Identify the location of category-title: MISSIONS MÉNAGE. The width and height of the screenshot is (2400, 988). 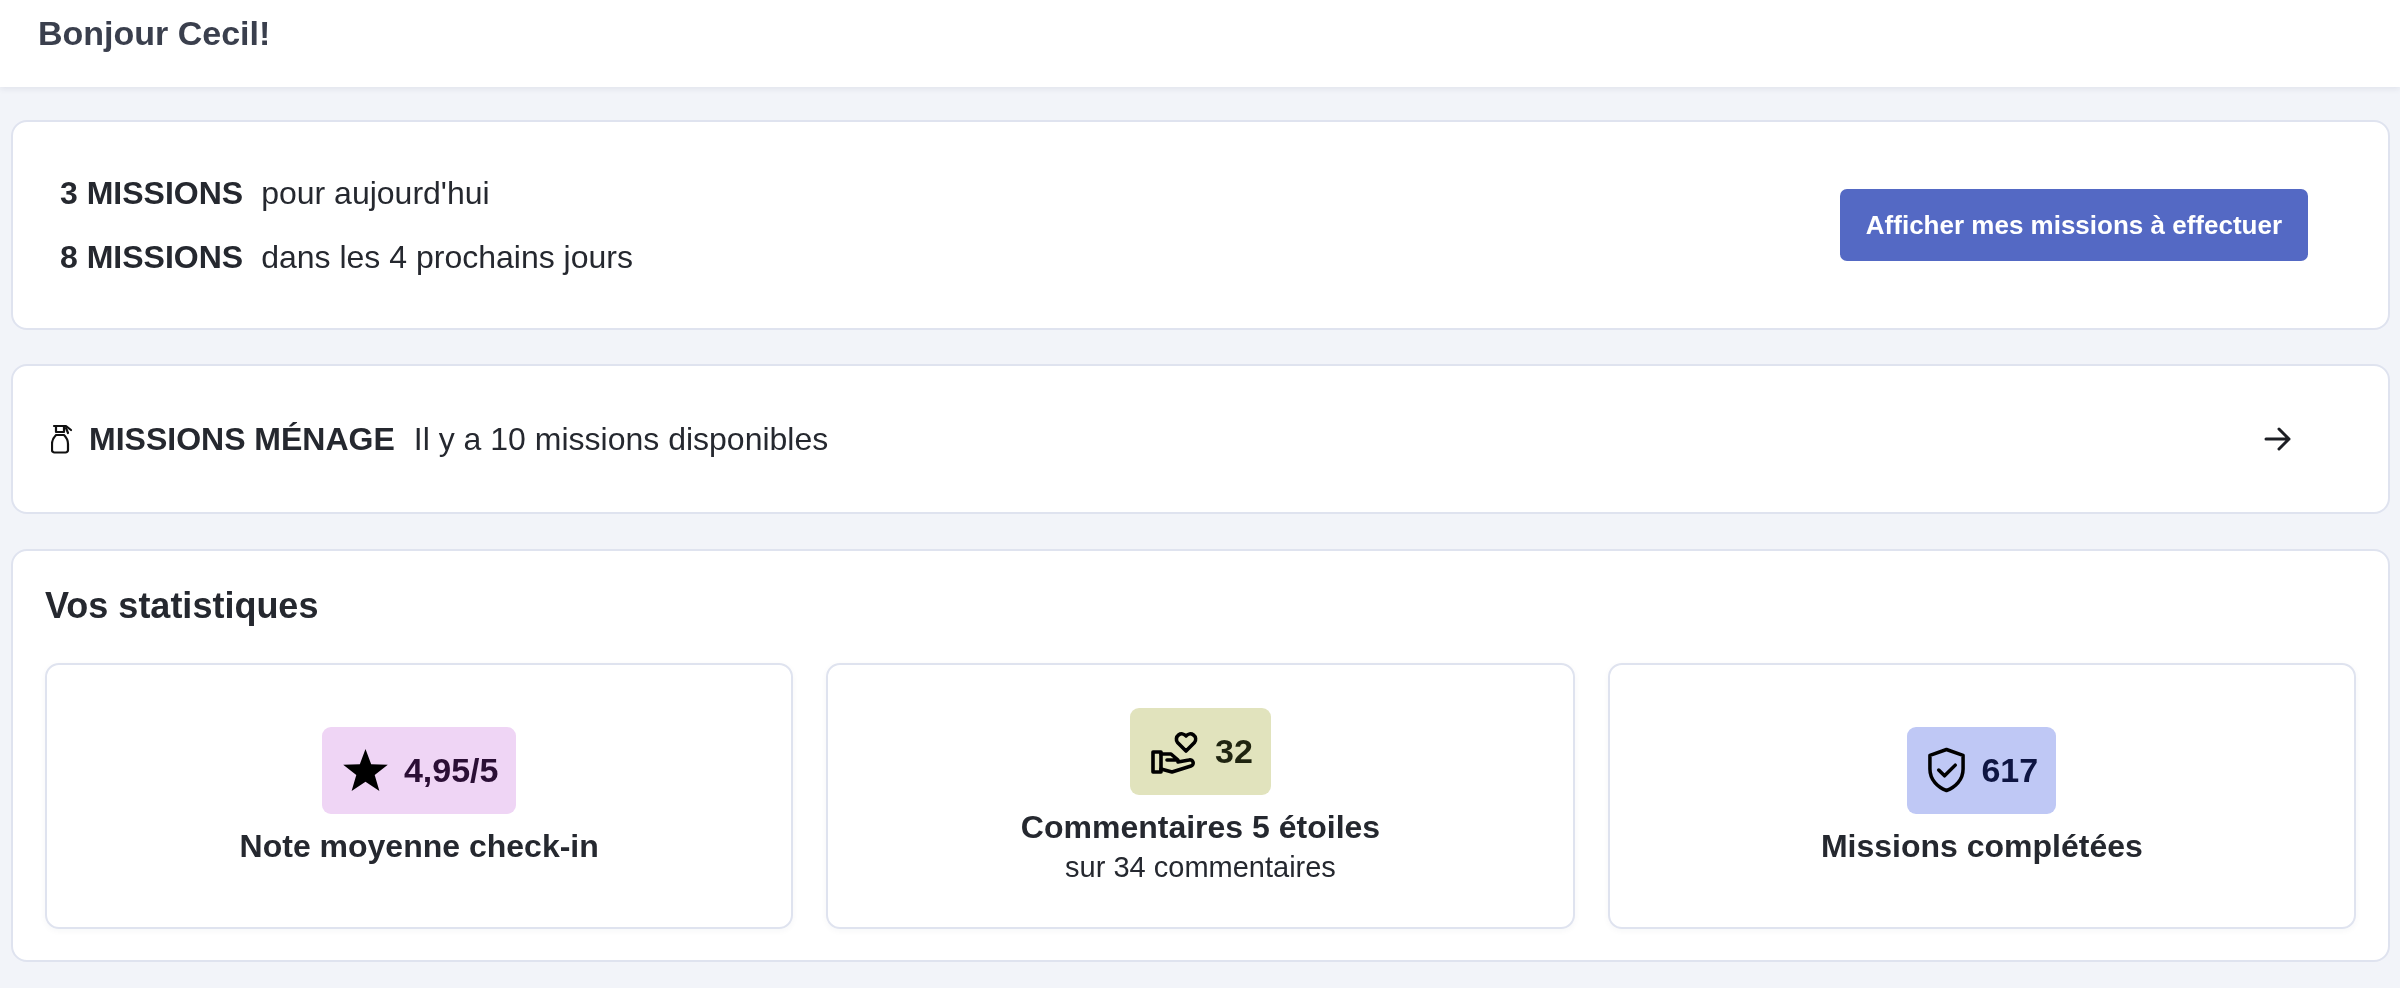
(242, 439).